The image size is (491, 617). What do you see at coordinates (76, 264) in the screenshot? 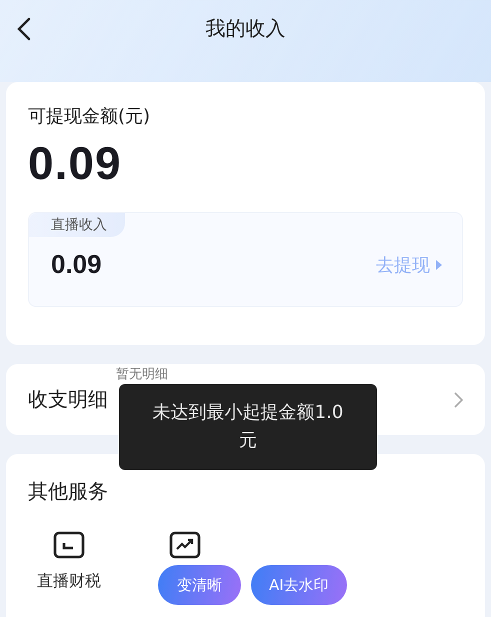
I see `income-amount: 0.09` at bounding box center [76, 264].